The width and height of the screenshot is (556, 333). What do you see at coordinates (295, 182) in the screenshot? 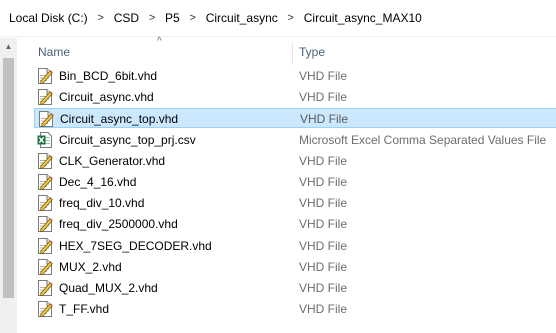
I see `file-list-item: Dec_4_16.vhd VHD File` at bounding box center [295, 182].